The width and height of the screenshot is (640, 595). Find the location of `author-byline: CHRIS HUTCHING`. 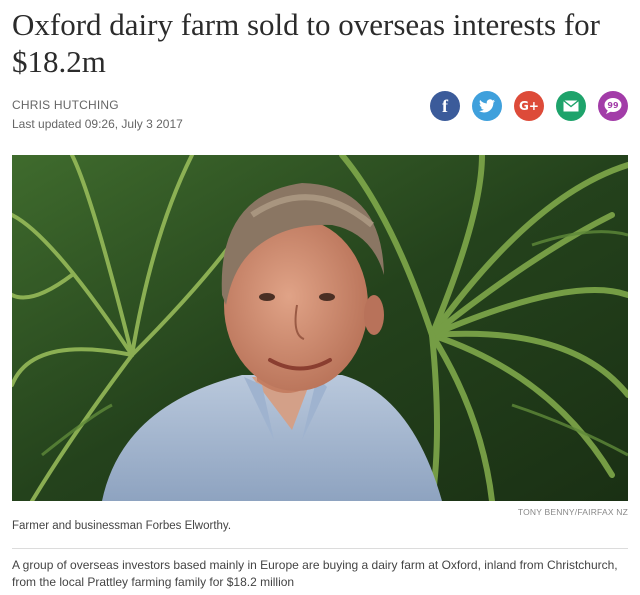

author-byline: CHRIS HUTCHING is located at coordinates (65, 105).